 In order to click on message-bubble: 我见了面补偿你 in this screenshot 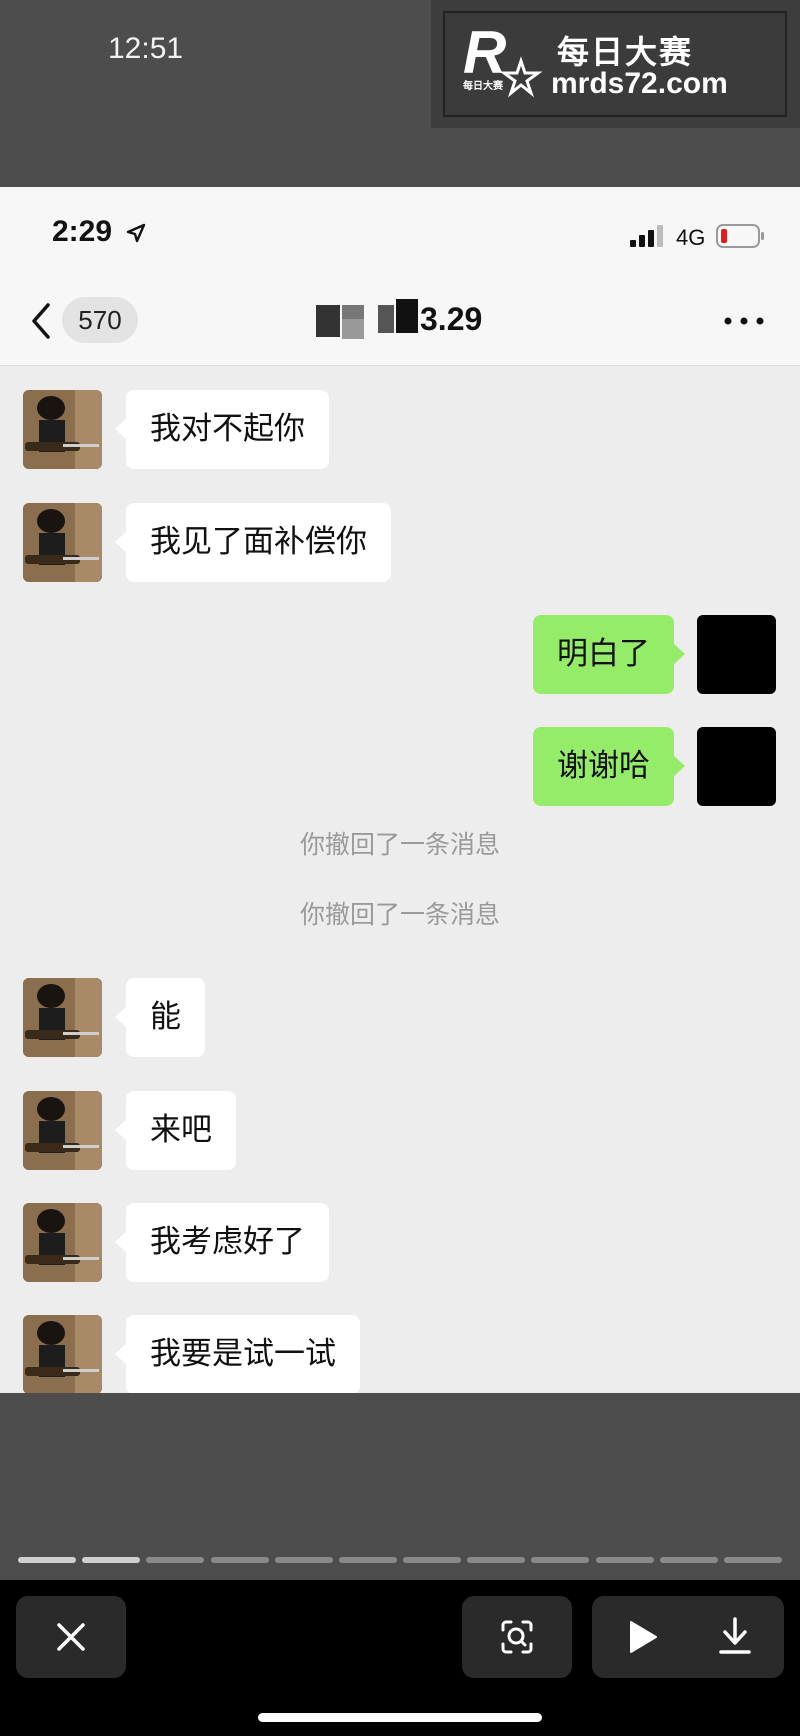, I will do `click(253, 542)`.